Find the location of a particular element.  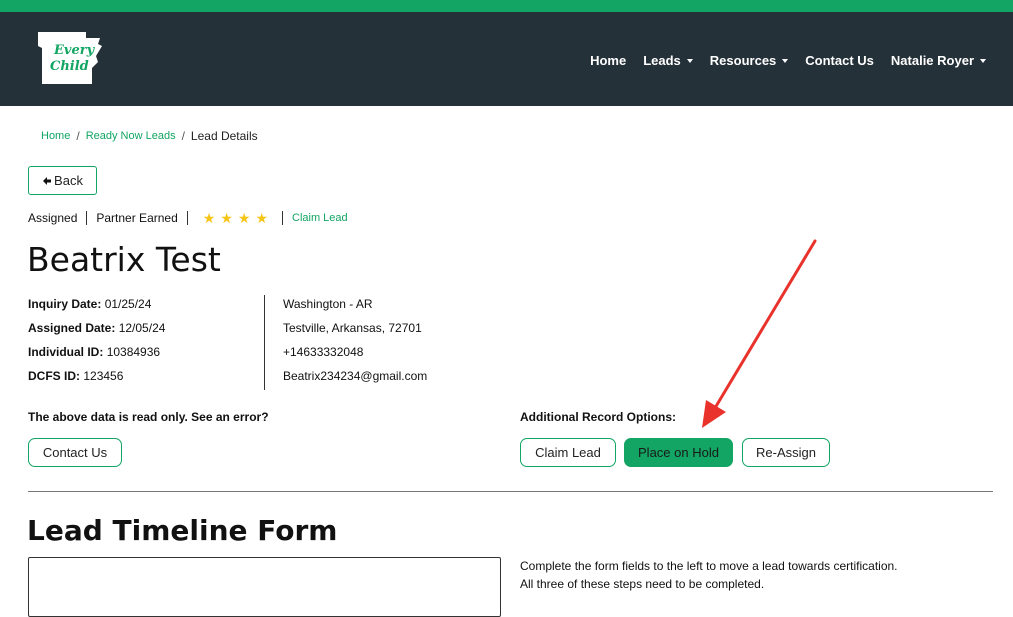

contact-us-button: Contact Us is located at coordinates (75, 452).